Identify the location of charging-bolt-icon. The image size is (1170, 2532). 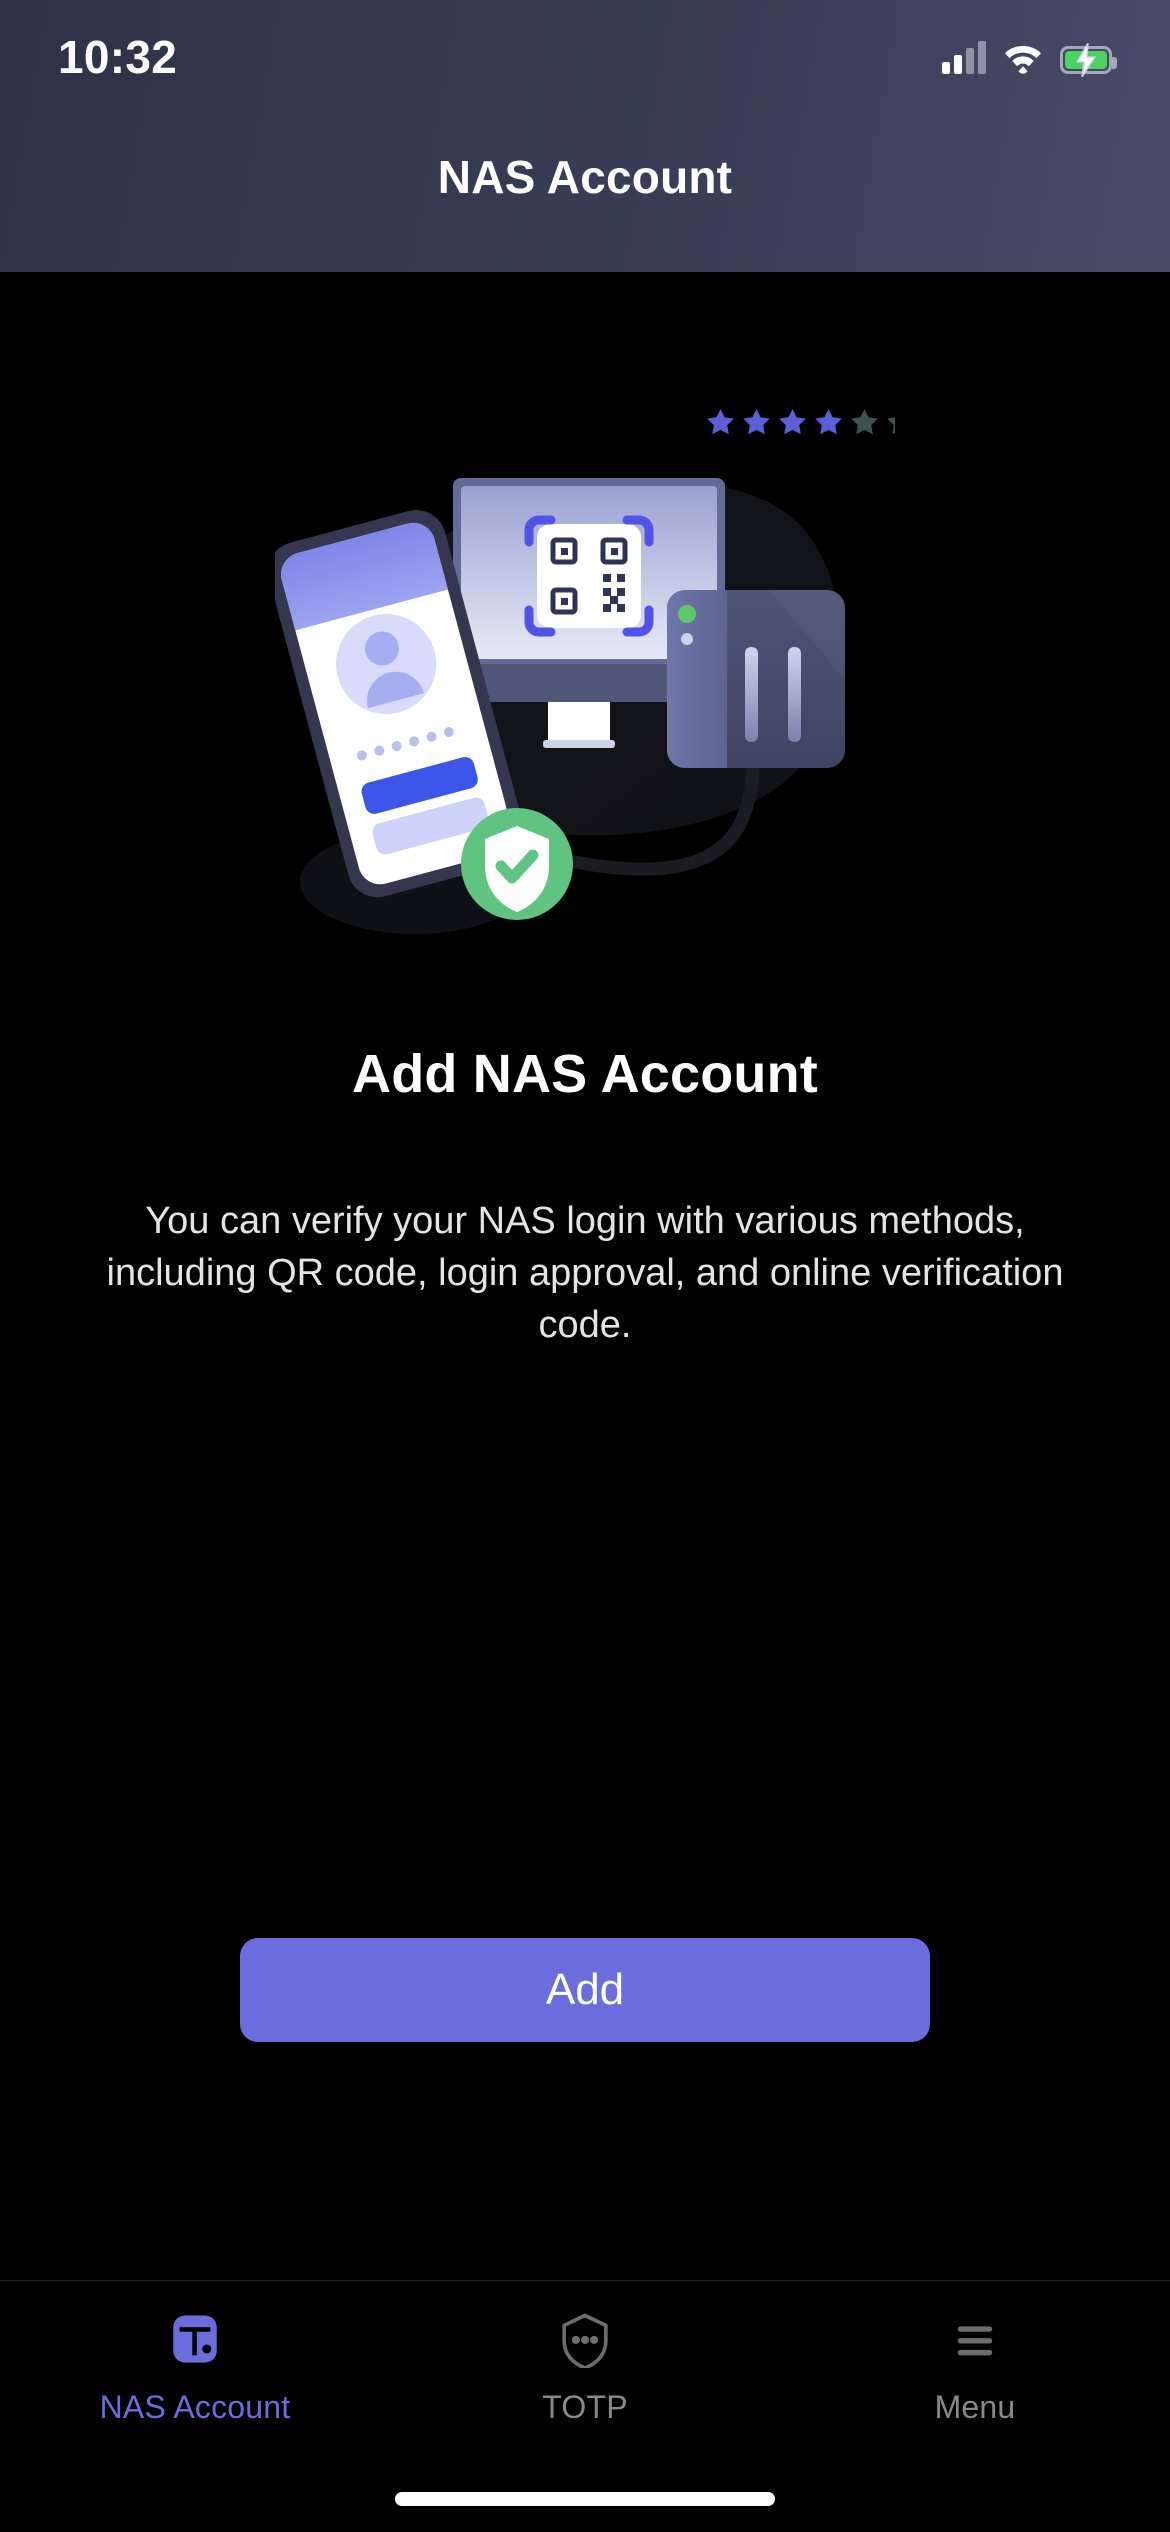
(1086, 60).